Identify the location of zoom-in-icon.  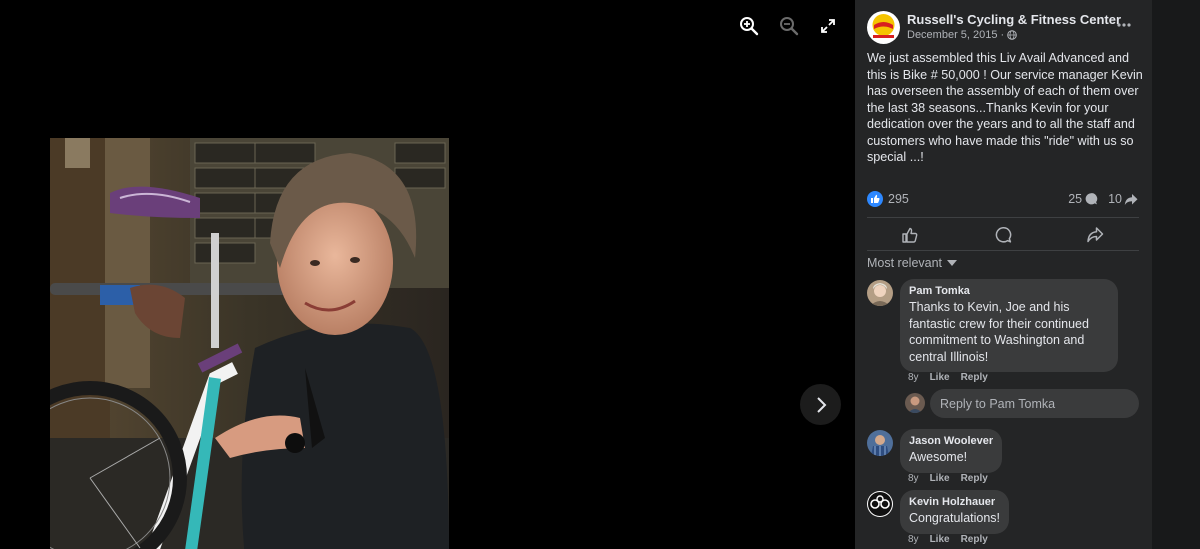
(749, 26).